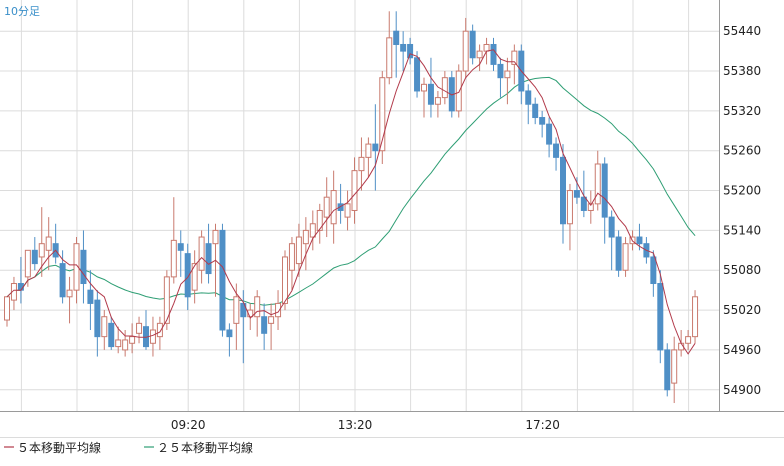  I want to click on x-tick-label: 13:20, so click(355, 425).